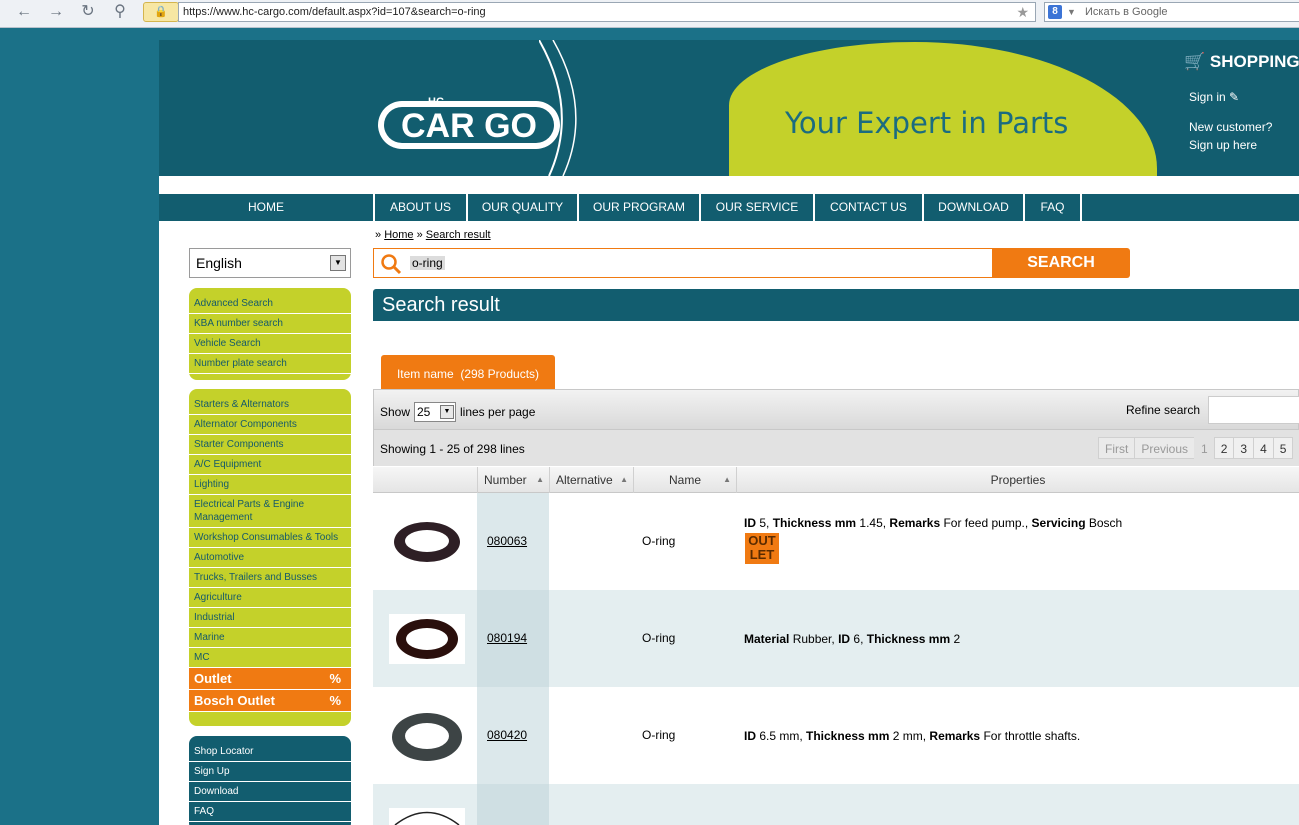 Image resolution: width=1299 pixels, height=825 pixels. Describe the element at coordinates (270, 658) in the screenshot. I see `menu-mc: MC` at that location.